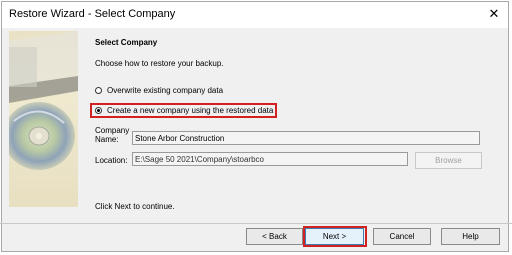 The image size is (512, 255). Describe the element at coordinates (165, 90) in the screenshot. I see `overwrite-label: Overwrite existing company data` at that location.